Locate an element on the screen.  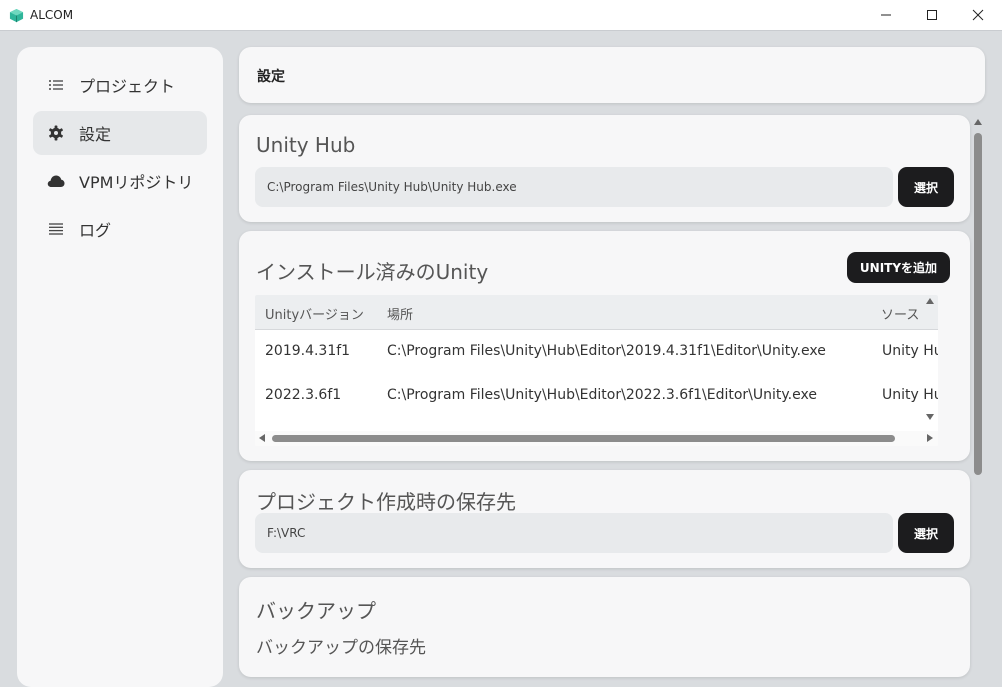
unity-hub-path-field is located at coordinates (574, 187).